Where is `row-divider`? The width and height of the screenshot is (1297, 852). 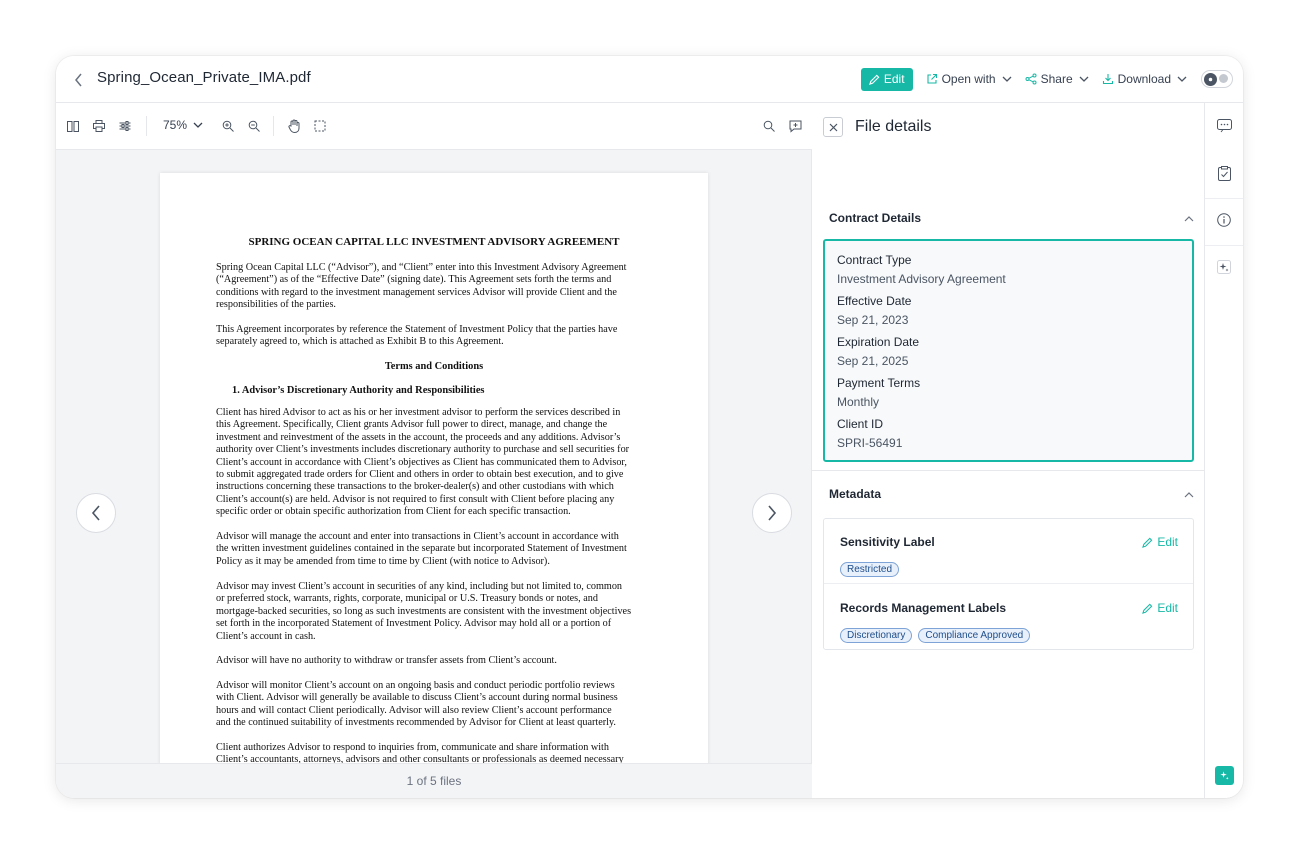
row-divider is located at coordinates (1008, 583).